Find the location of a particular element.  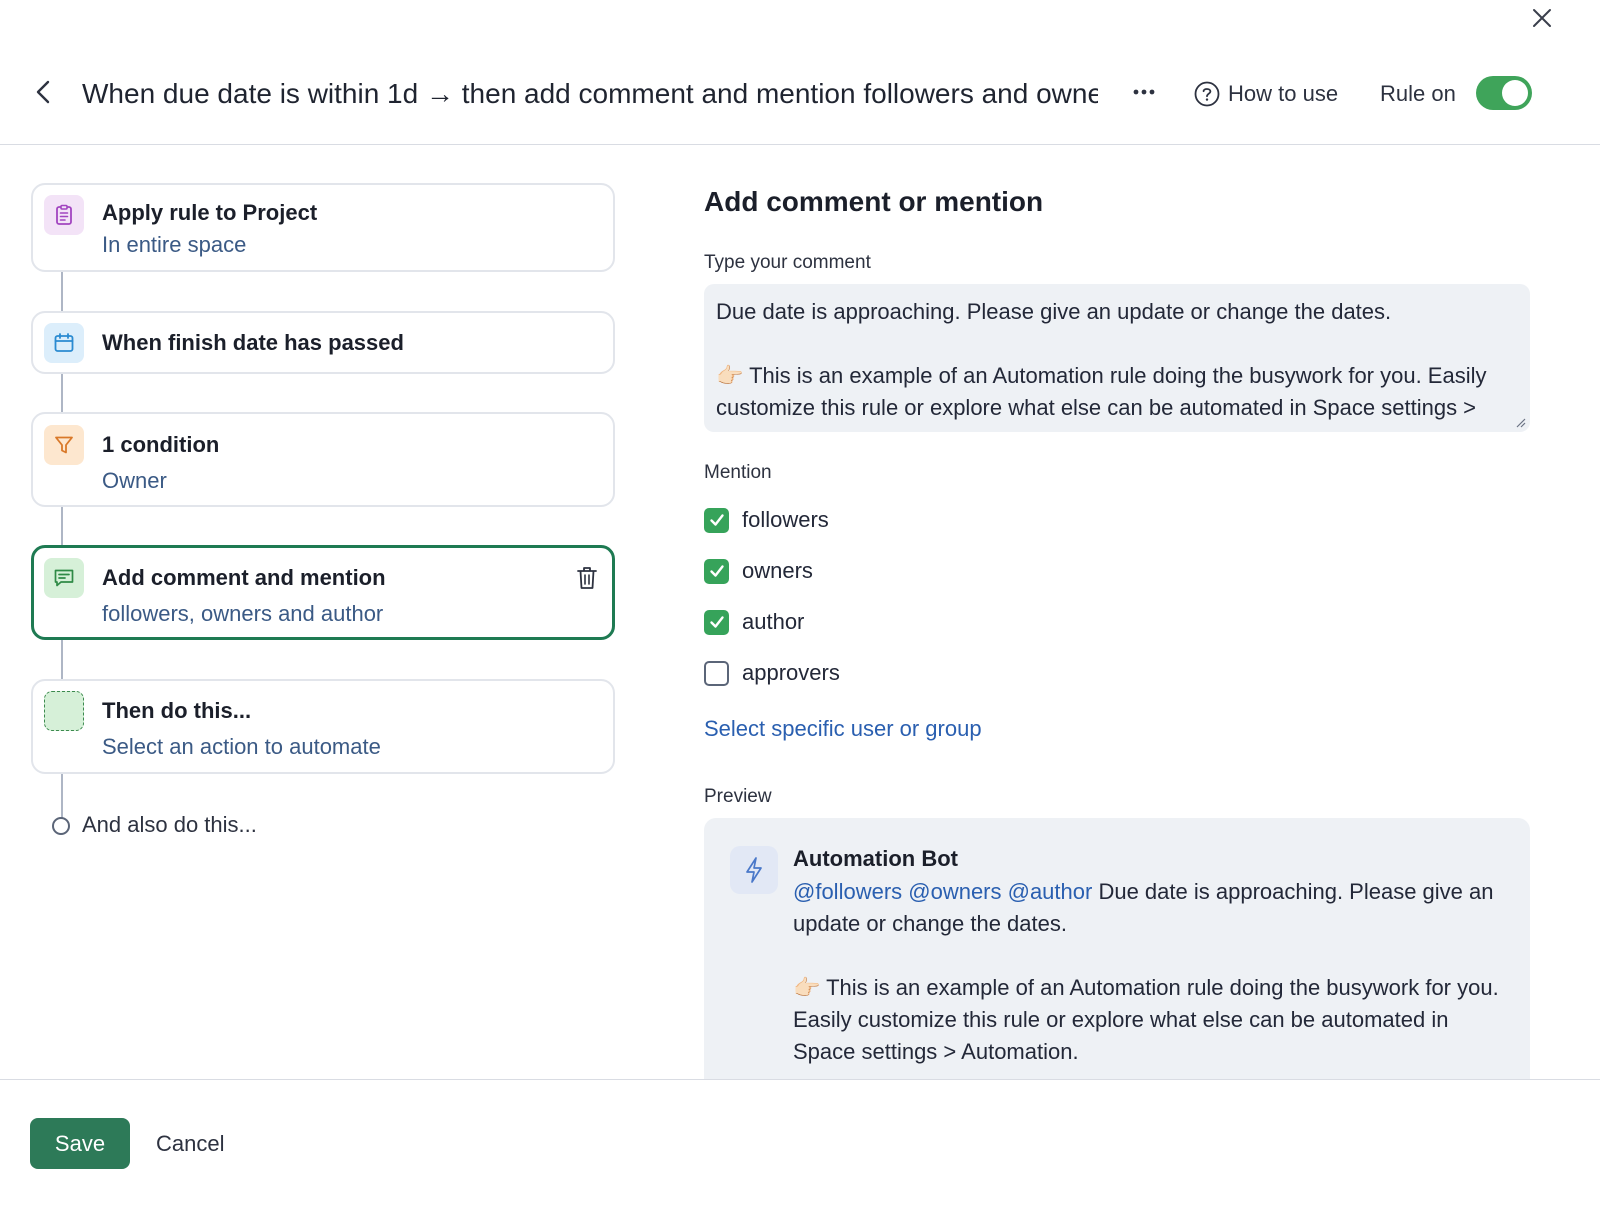

close-icon is located at coordinates (1542, 18).